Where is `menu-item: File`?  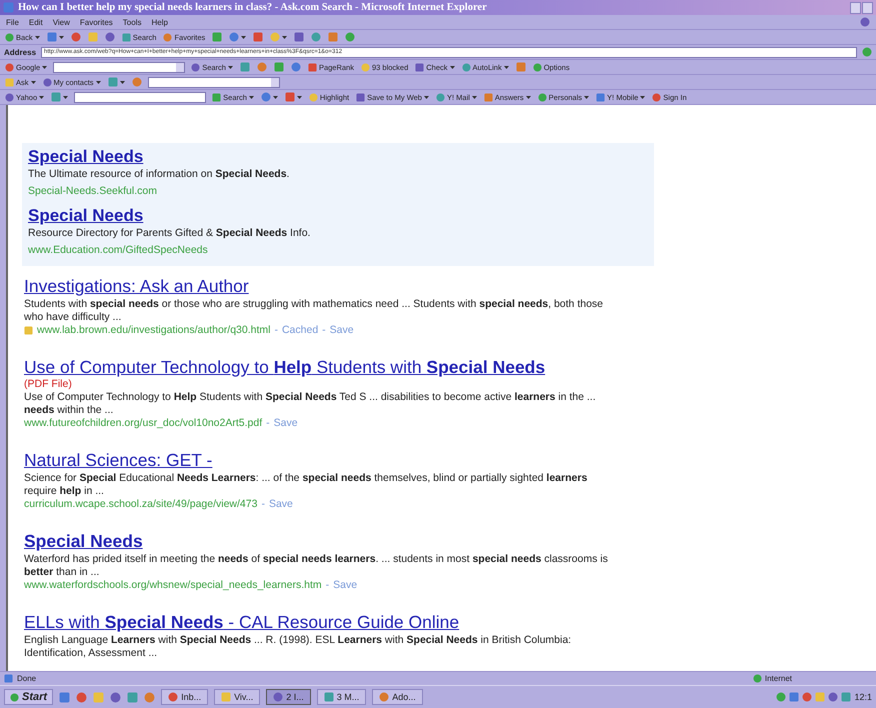 menu-item: File is located at coordinates (12, 22).